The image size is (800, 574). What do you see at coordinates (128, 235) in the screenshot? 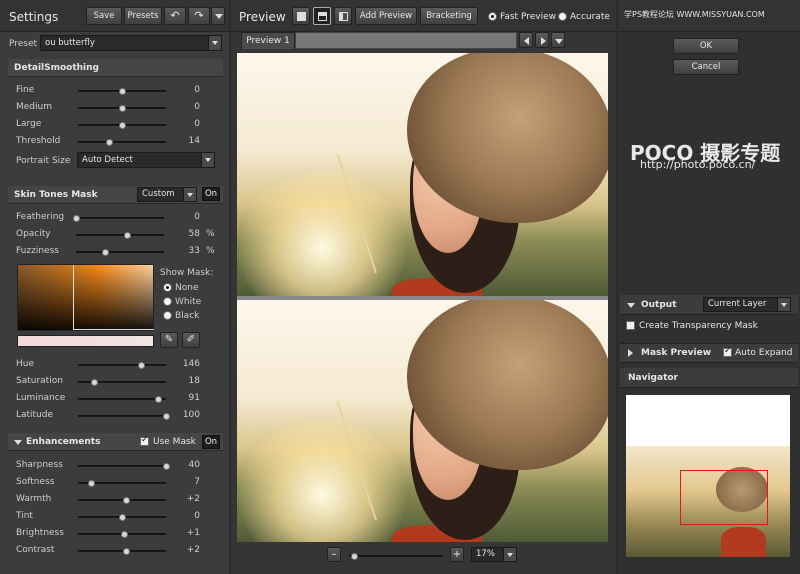
I see `opacity-slider-knob` at bounding box center [128, 235].